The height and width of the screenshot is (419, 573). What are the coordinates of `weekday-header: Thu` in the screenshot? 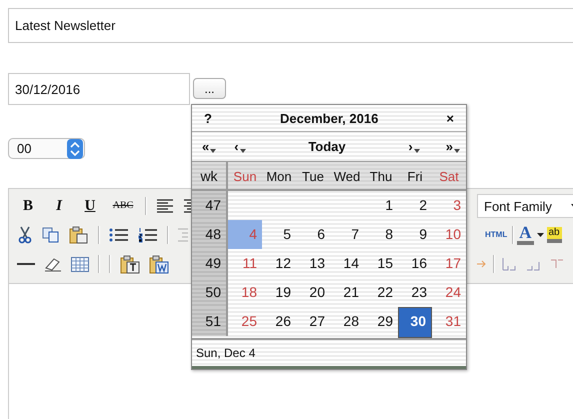 It's located at (381, 176).